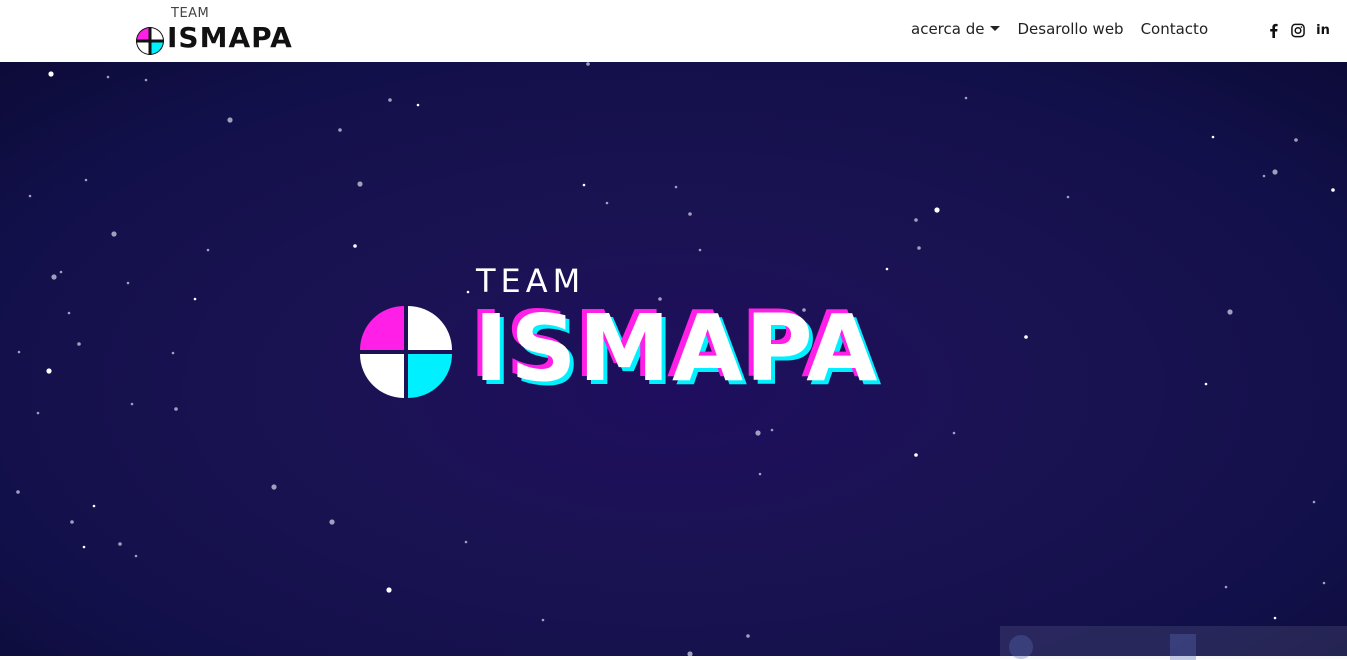  What do you see at coordinates (1298, 30) in the screenshot?
I see `instagram-icon` at bounding box center [1298, 30].